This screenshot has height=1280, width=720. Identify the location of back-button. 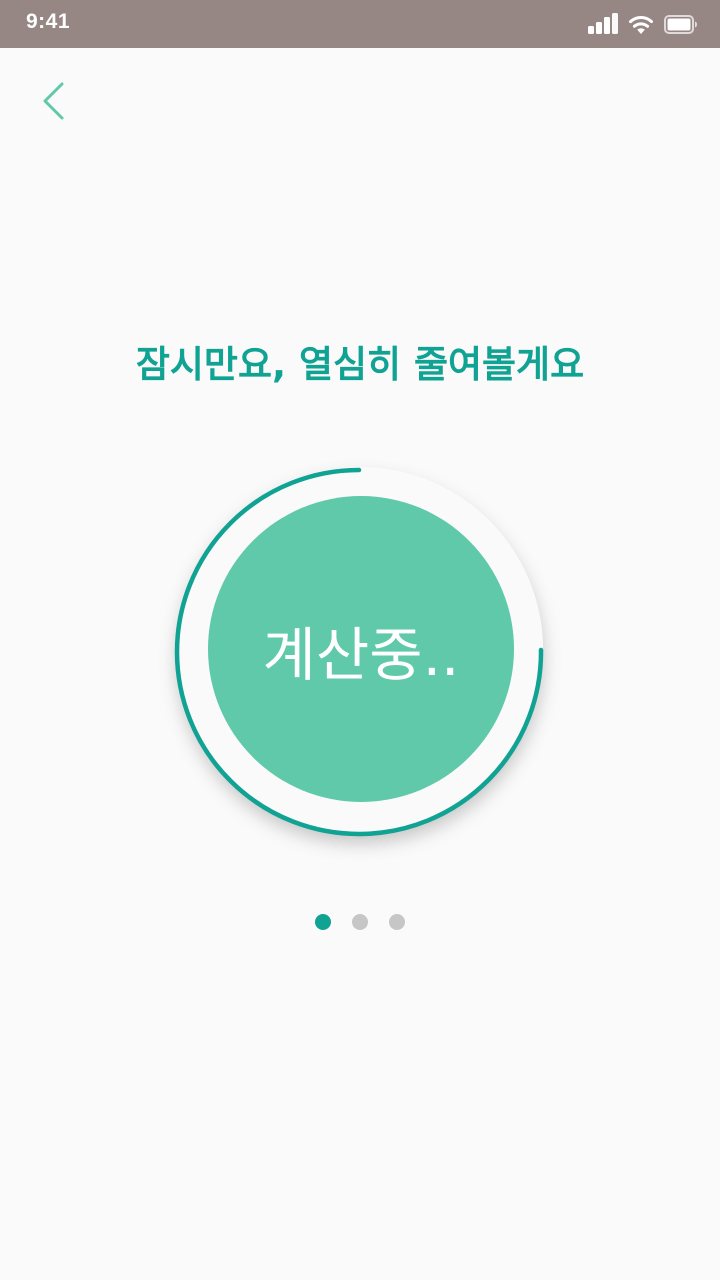
(53, 103).